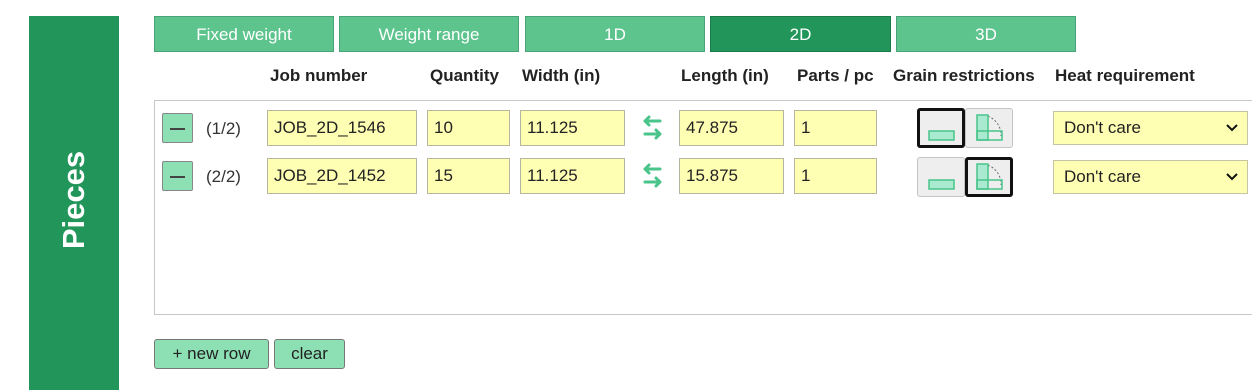 Image resolution: width=1252 pixels, height=390 pixels. I want to click on row-index: (2/2), so click(223, 176).